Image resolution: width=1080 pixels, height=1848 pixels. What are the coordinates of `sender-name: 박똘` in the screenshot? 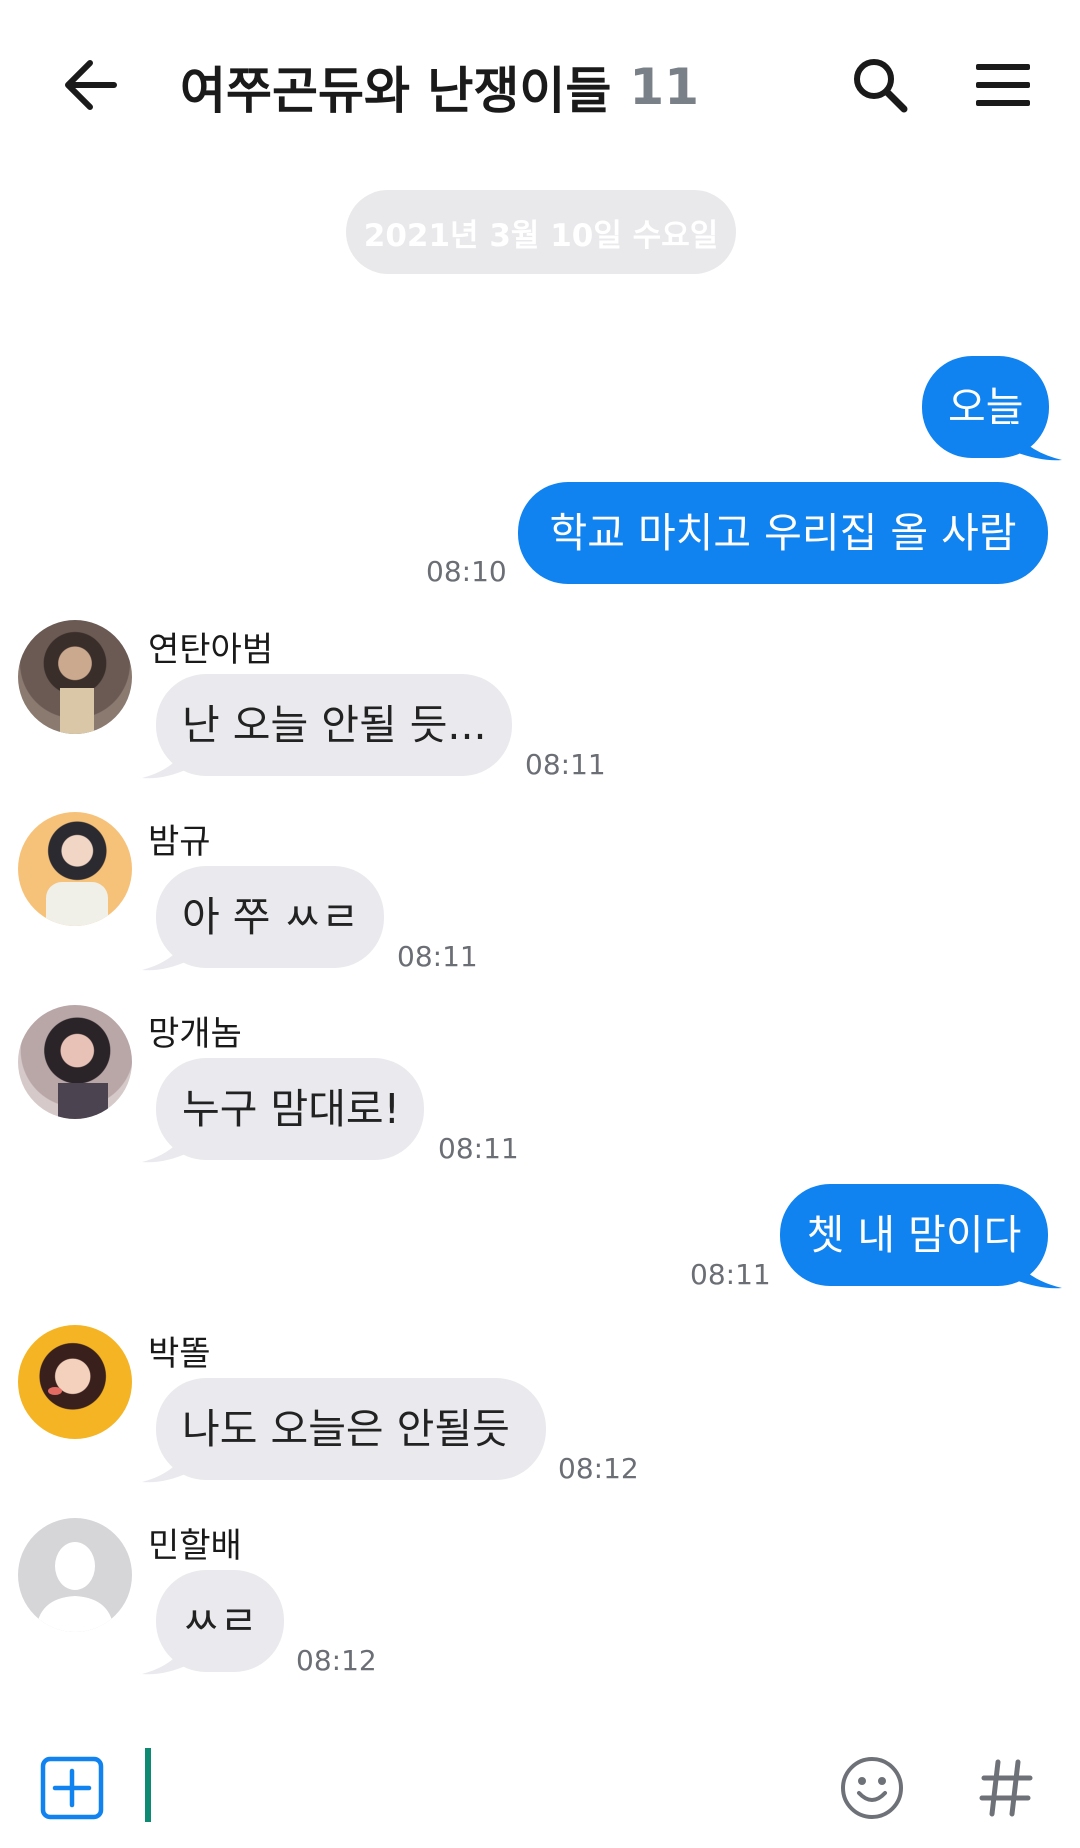 It's located at (179, 1354).